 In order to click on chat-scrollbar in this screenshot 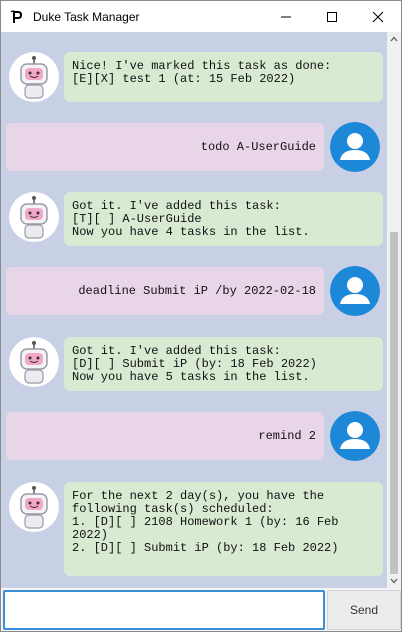, I will do `click(394, 310)`.